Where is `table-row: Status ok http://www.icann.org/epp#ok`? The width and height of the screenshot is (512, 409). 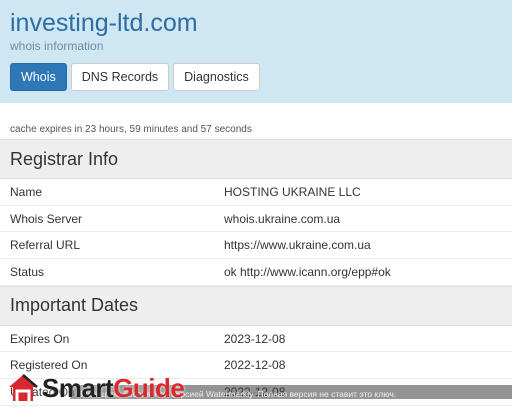 table-row: Status ok http://www.icann.org/epp#ok is located at coordinates (256, 272).